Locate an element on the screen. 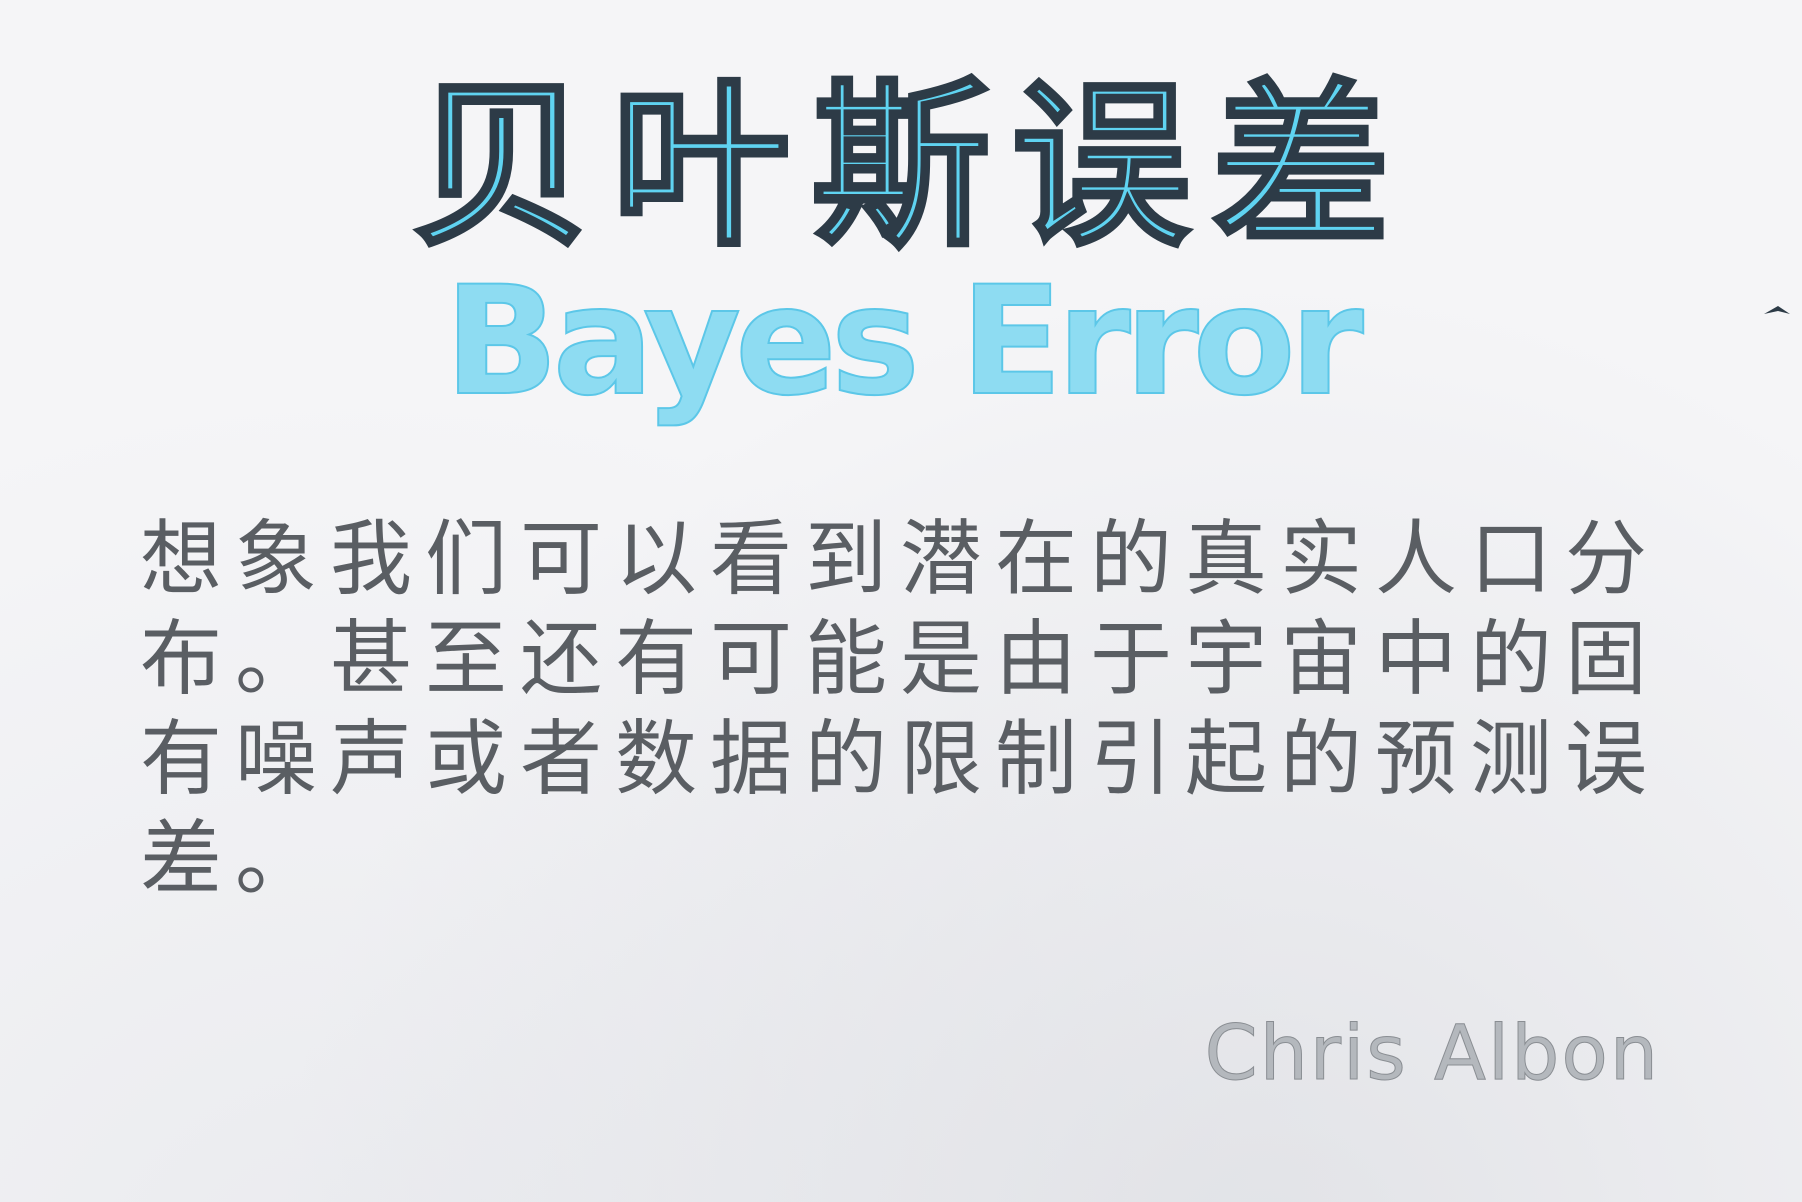 The height and width of the screenshot is (1202, 1802). pen-mark-icon is located at coordinates (1777, 310).